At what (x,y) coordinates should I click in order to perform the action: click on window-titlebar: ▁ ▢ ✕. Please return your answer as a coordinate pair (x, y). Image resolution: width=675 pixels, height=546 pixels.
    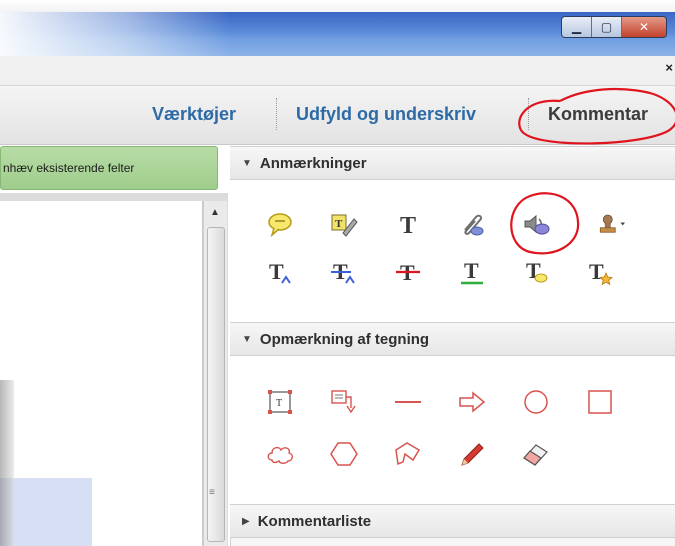
    Looking at the image, I should click on (337, 34).